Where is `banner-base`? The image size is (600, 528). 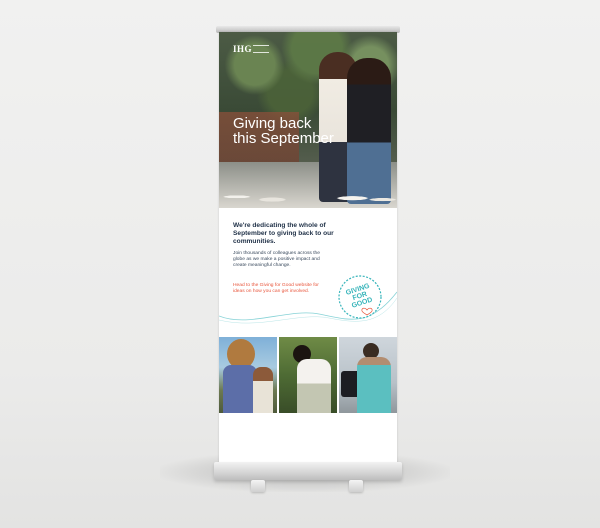 banner-base is located at coordinates (308, 471).